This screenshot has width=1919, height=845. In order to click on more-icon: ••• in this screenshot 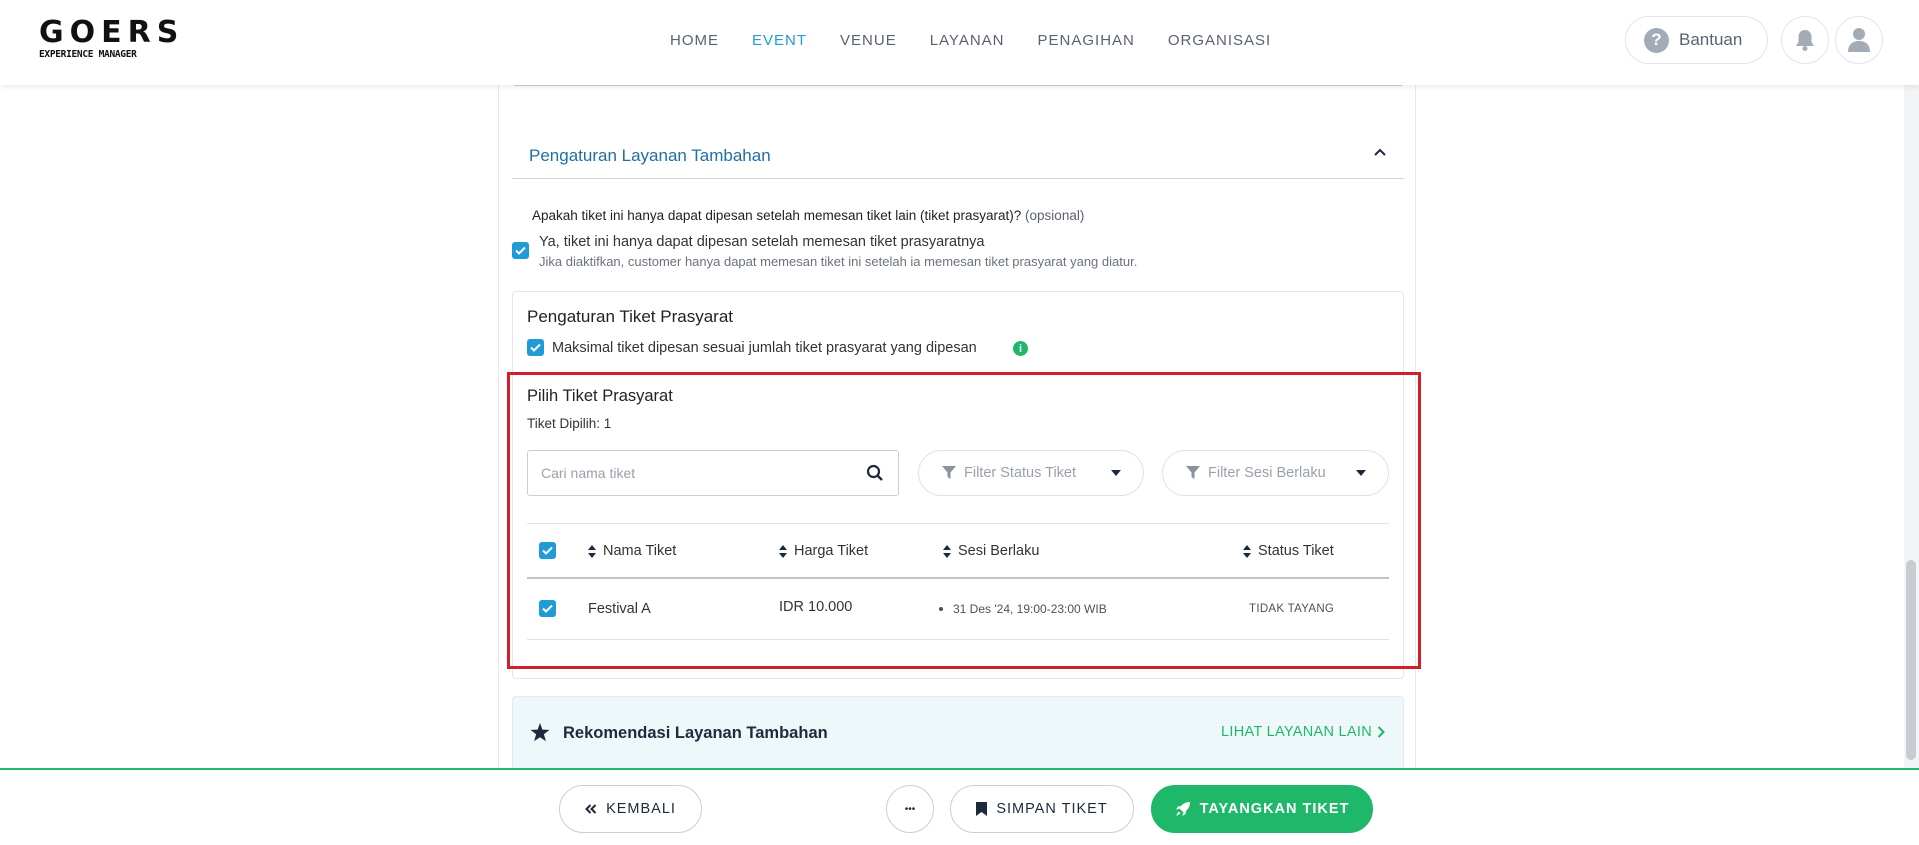, I will do `click(910, 809)`.